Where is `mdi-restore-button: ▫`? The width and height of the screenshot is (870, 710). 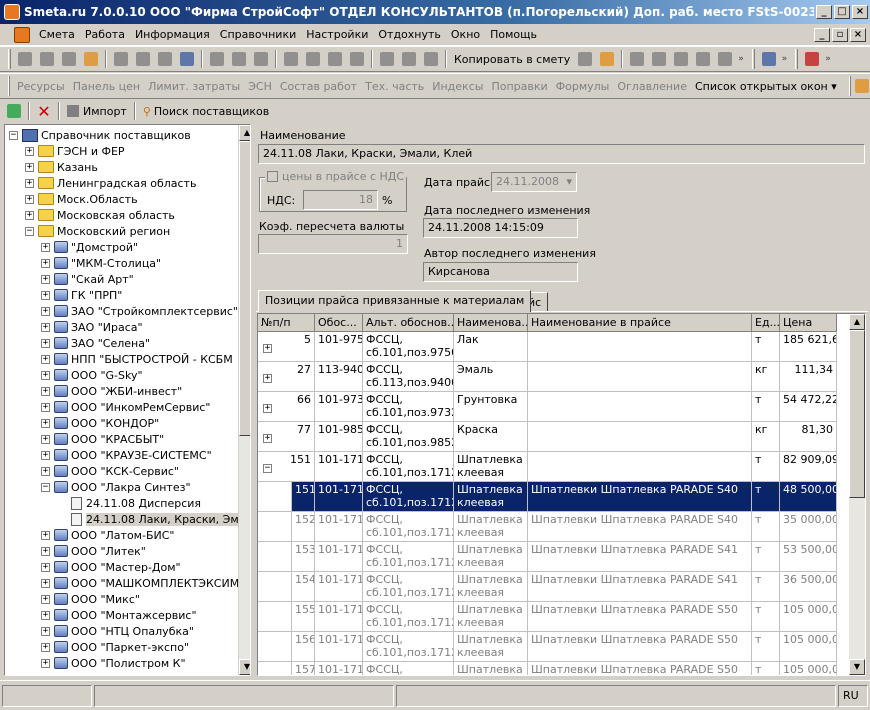
mdi-restore-button: ▫ is located at coordinates (840, 34).